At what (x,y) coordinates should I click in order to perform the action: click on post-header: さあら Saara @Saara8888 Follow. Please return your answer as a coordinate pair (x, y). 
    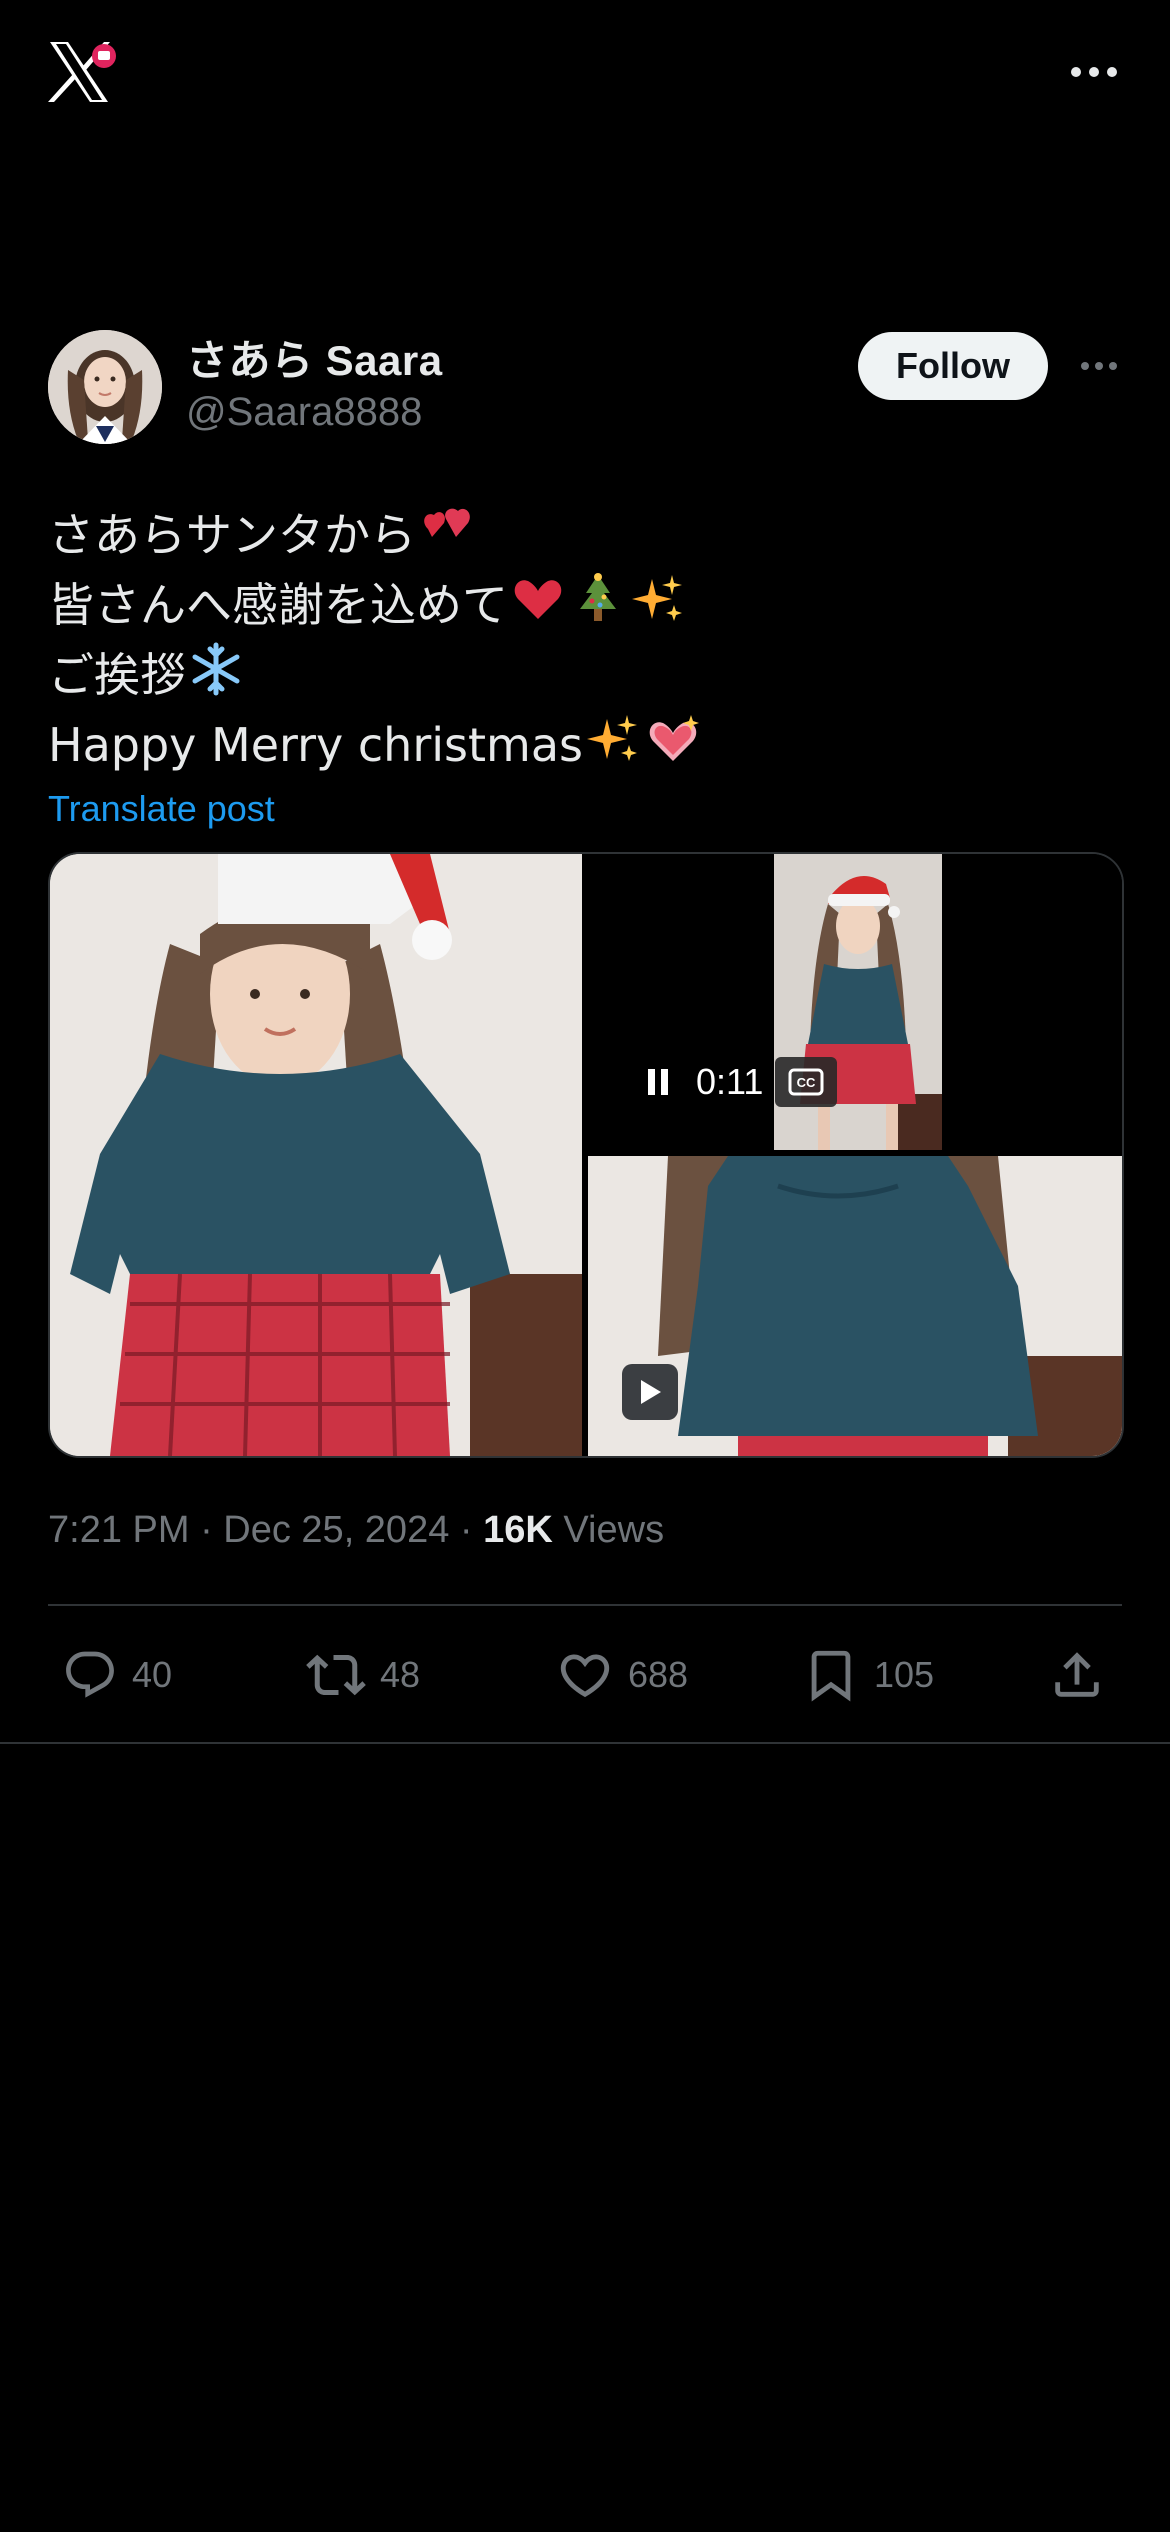
    Looking at the image, I should click on (585, 390).